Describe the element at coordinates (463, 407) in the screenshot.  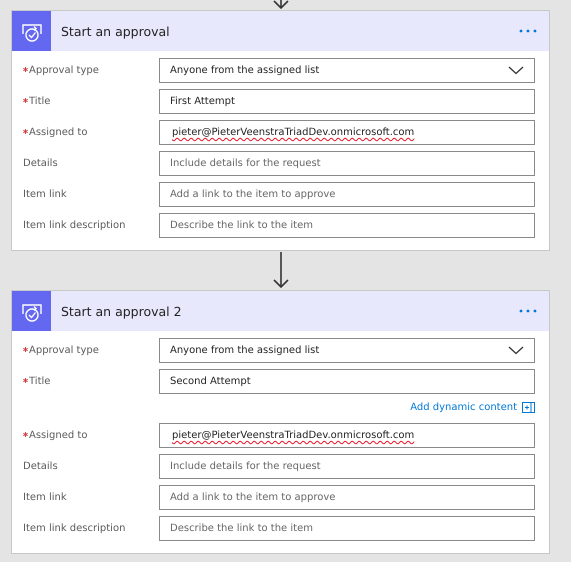
I see `add-dynamic-content-link: Add dynamic content` at that location.